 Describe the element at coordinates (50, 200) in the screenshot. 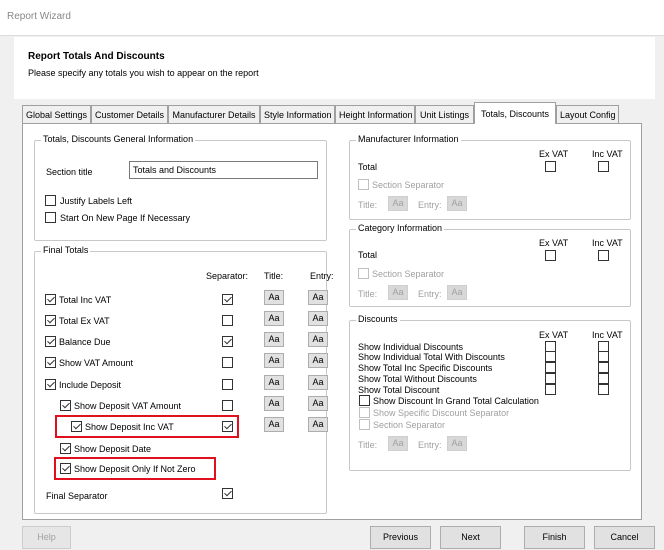

I see `justify-labels-checkbox` at that location.